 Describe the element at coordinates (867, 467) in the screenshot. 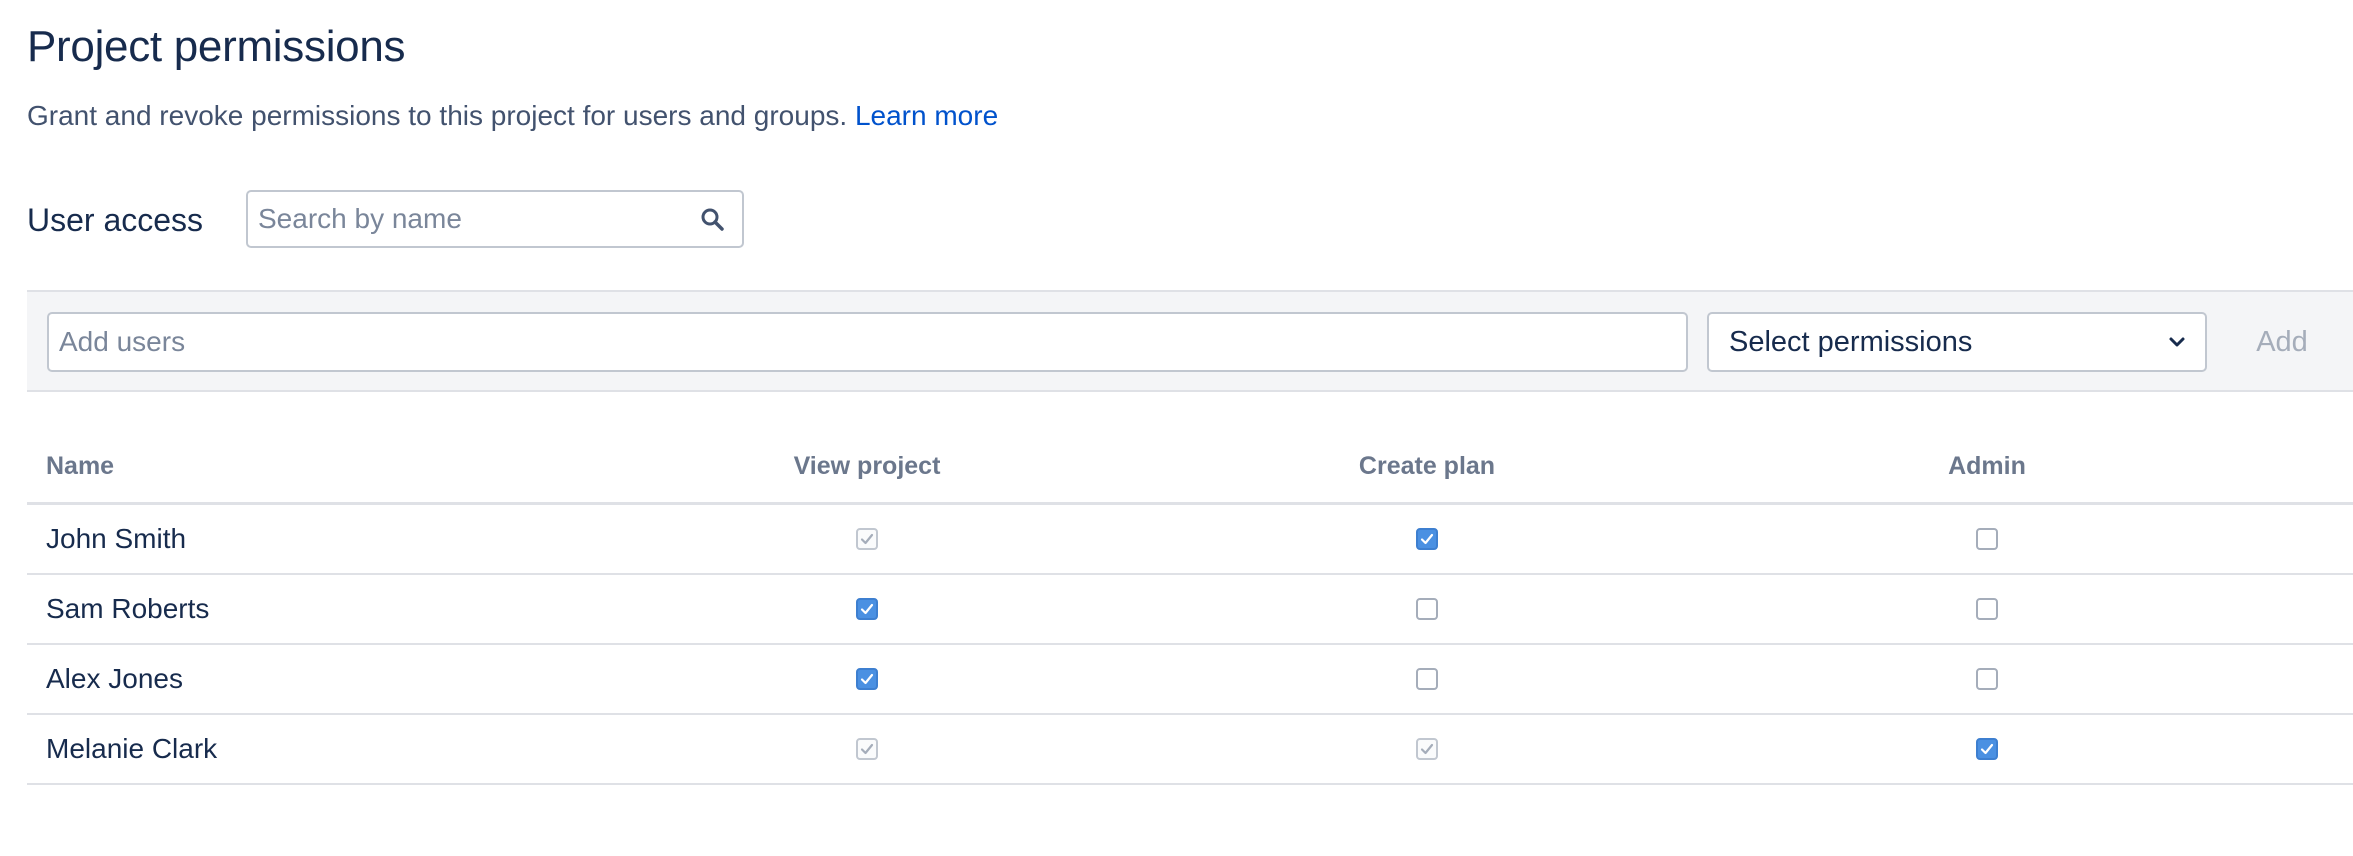

I see `column-header-view-project: View project` at that location.